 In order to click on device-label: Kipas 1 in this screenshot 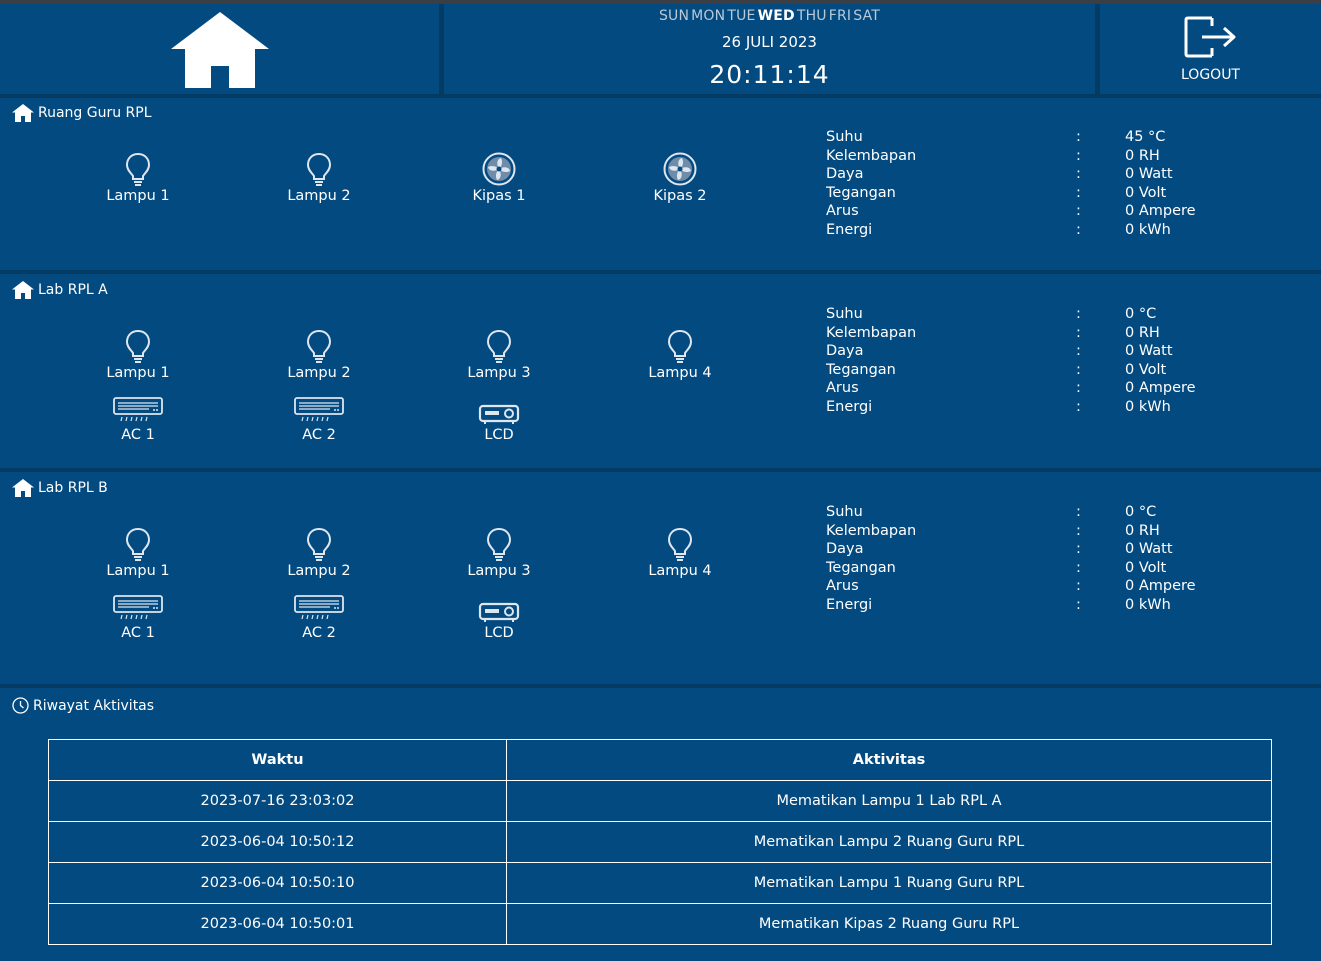, I will do `click(499, 196)`.